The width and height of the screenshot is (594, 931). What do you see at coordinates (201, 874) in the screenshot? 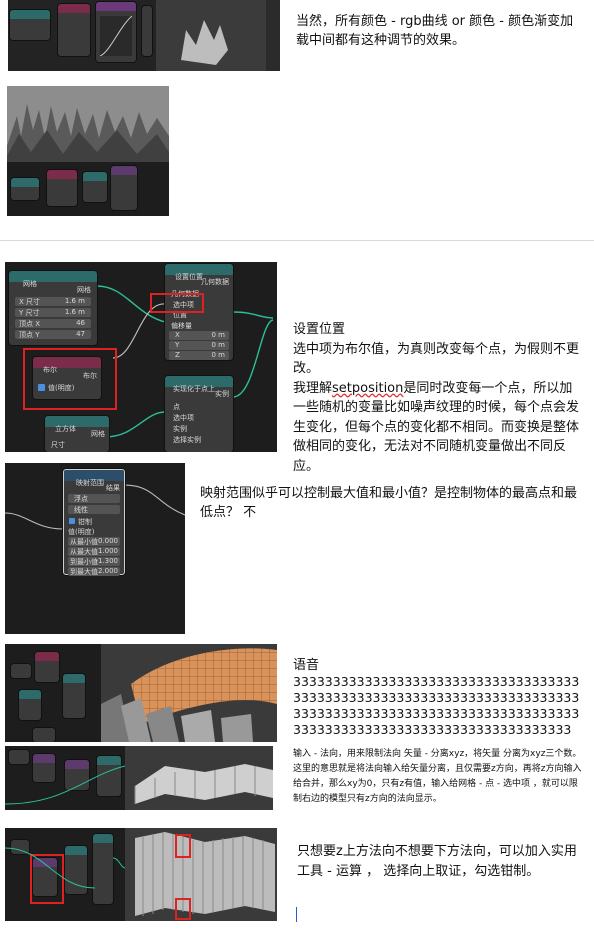
I see `clamp-viewport` at bounding box center [201, 874].